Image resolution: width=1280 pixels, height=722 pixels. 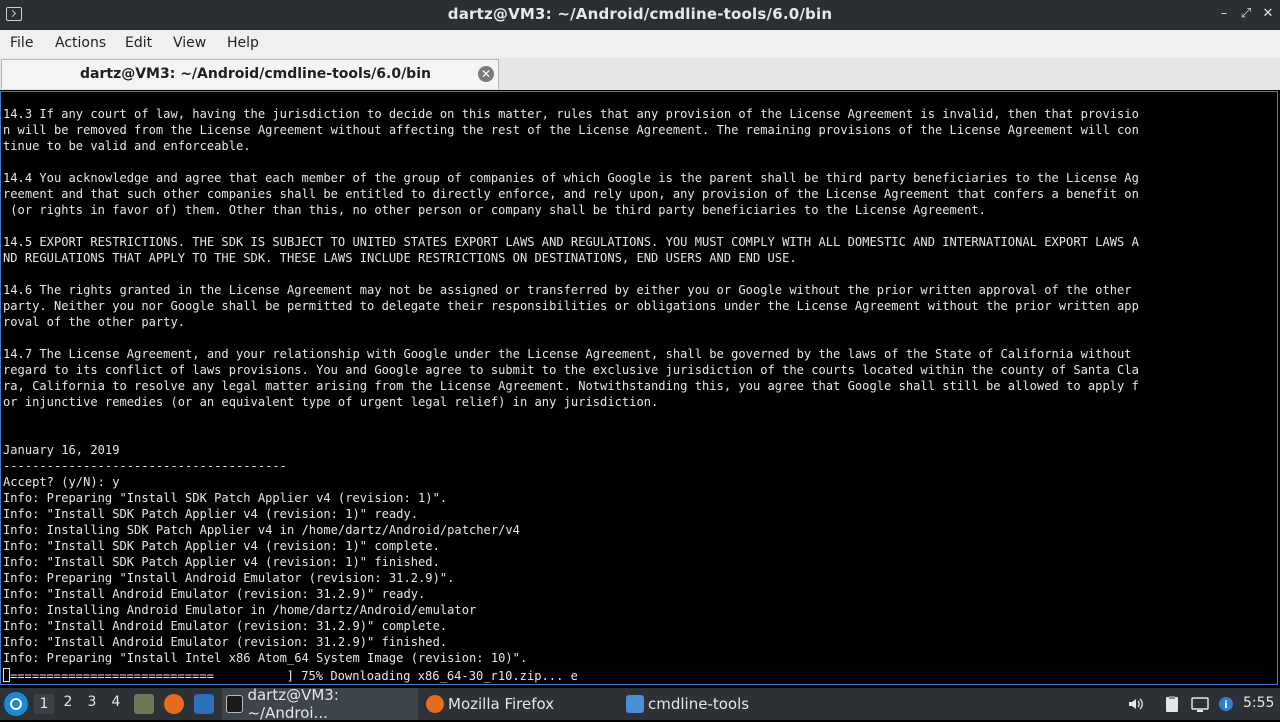 I want to click on firefox-icon, so click(x=435, y=704).